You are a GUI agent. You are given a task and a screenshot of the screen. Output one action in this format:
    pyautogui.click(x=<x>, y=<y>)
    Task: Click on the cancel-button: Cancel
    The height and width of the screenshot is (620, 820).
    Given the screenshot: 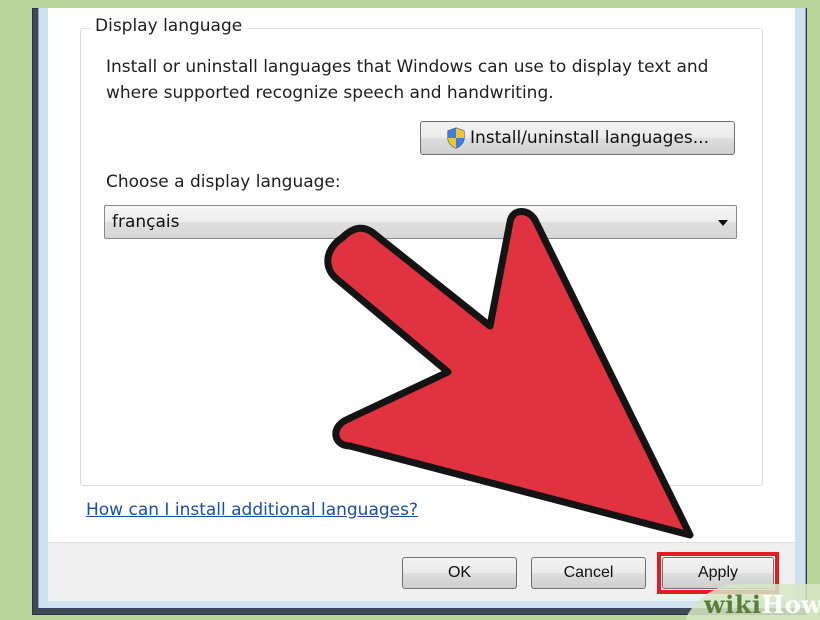 What is the action you would take?
    pyautogui.click(x=588, y=573)
    